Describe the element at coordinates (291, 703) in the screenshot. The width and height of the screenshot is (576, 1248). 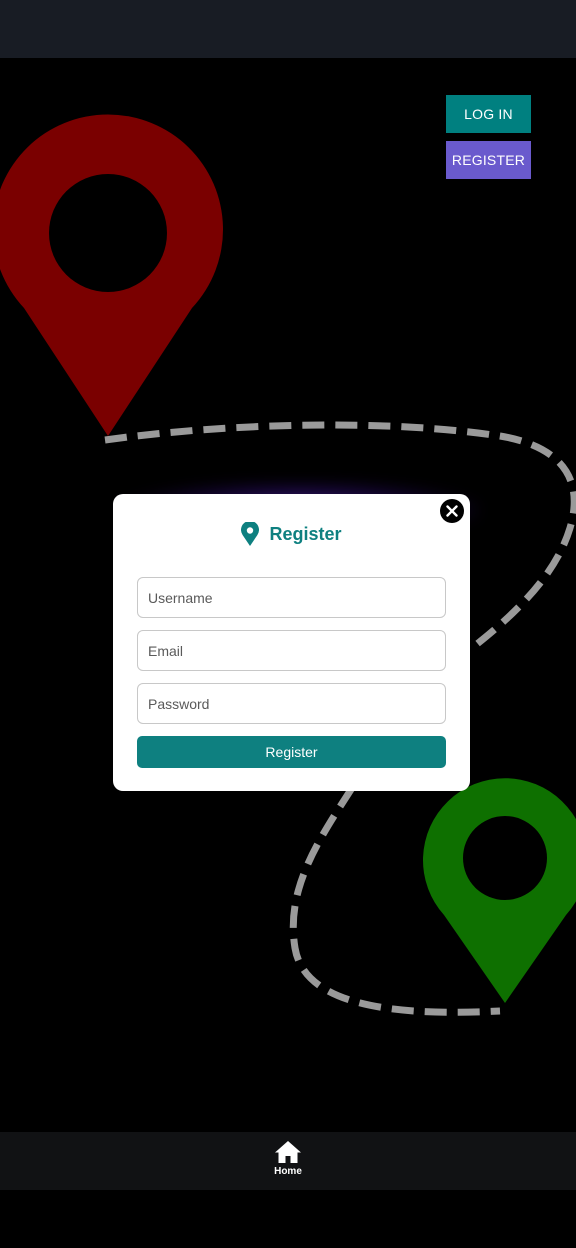
I see `password-input` at that location.